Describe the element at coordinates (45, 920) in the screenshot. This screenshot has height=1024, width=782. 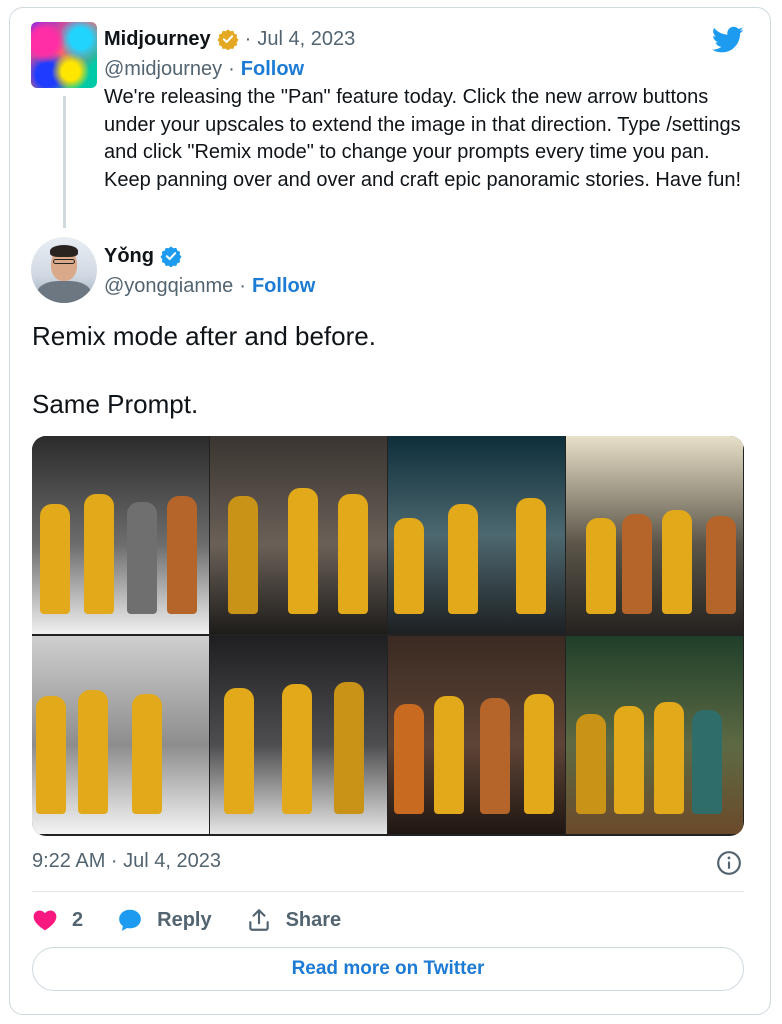
I see `heart-icon` at that location.